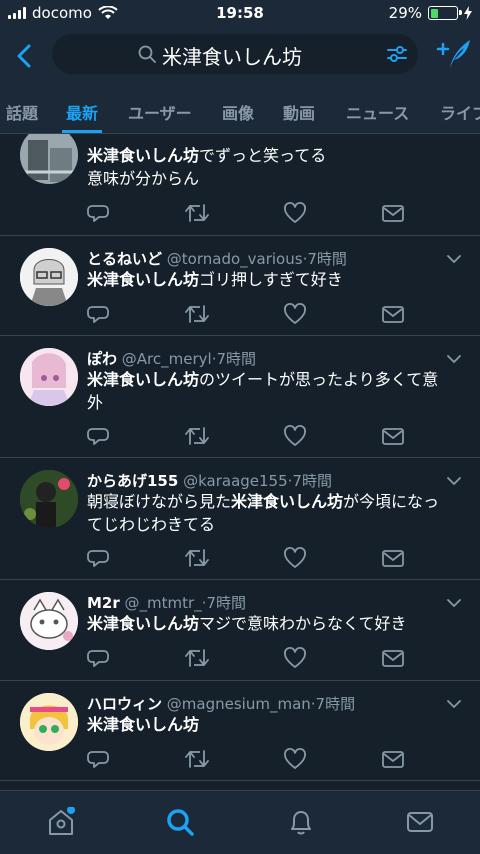 This screenshot has width=480, height=854. Describe the element at coordinates (299, 112) in the screenshot. I see `tab-videos: 動画` at that location.